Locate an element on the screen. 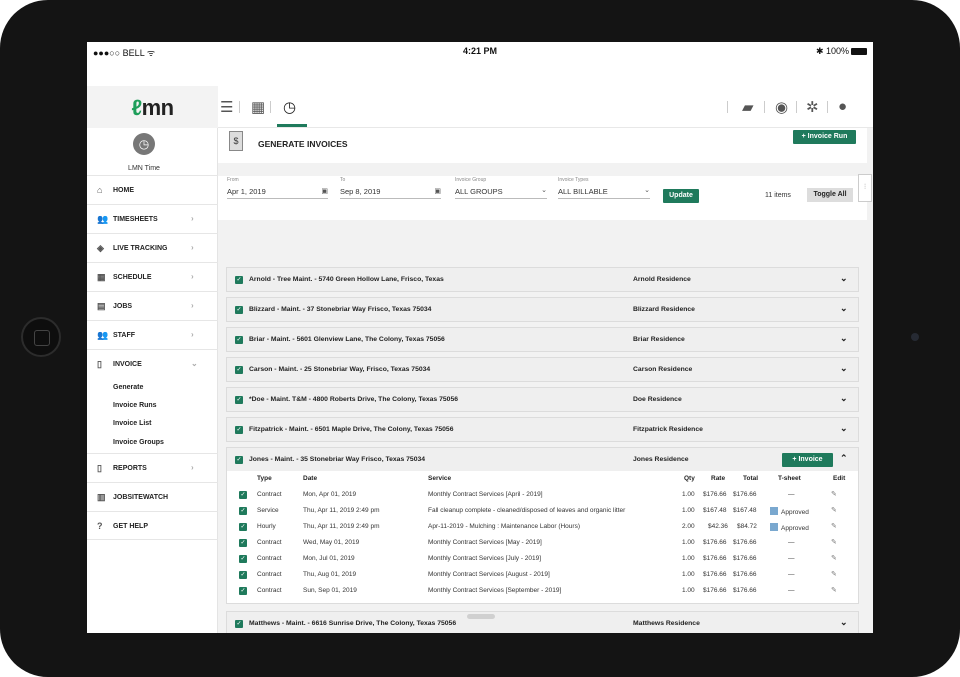  sidebar-item-jobsitewatch: ▥ JOBSITEWATCH is located at coordinates (152, 496).